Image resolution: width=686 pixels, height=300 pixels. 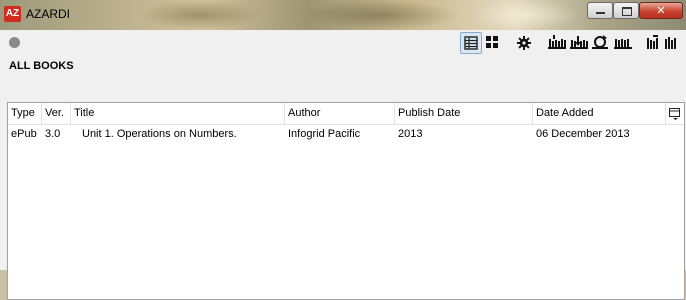 I want to click on minimize-button, so click(x=600, y=10).